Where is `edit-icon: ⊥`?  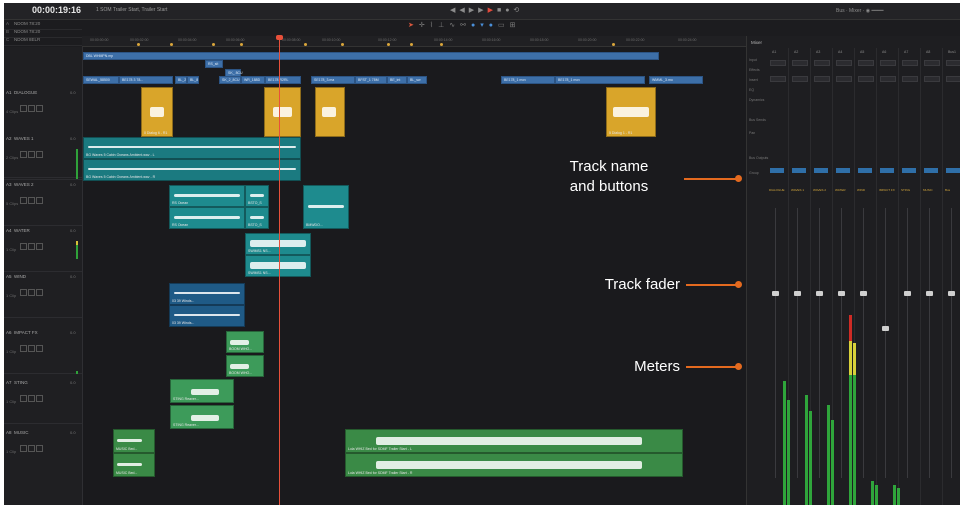
edit-icon: ⊥ is located at coordinates (443, 25).